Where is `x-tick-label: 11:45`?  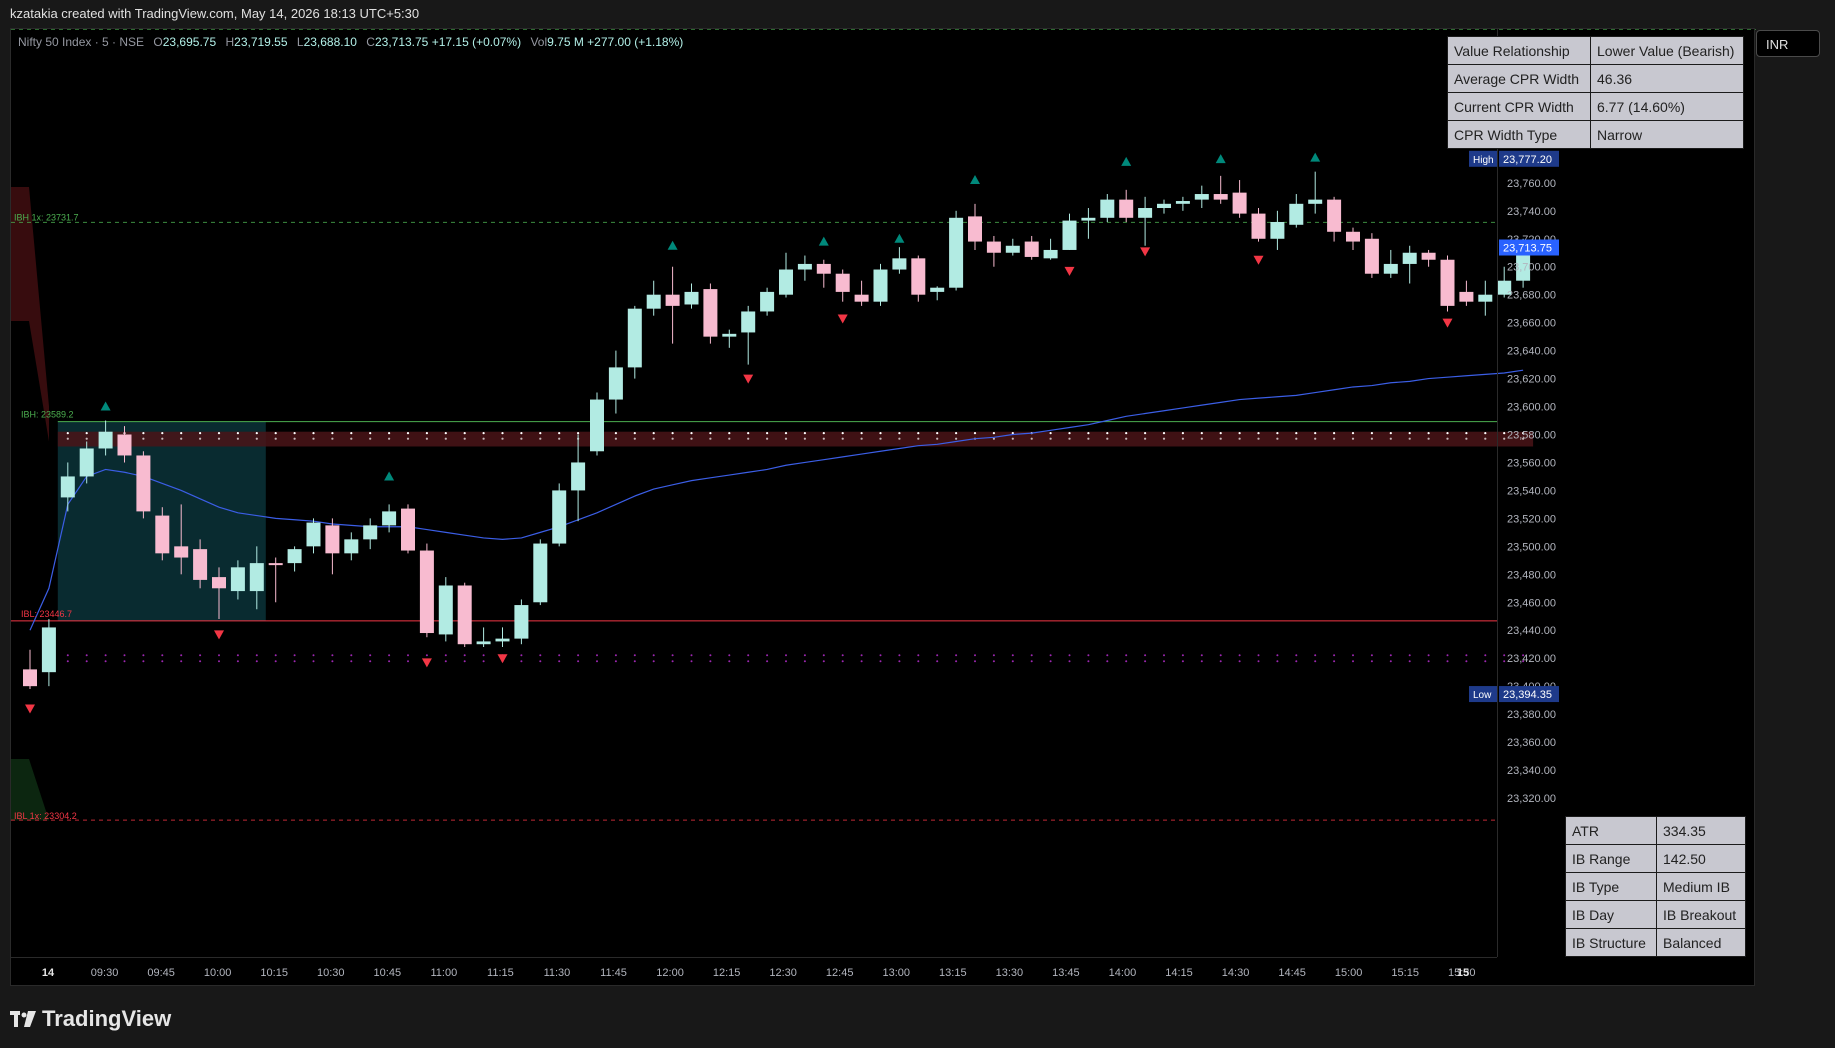 x-tick-label: 11:45 is located at coordinates (613, 973).